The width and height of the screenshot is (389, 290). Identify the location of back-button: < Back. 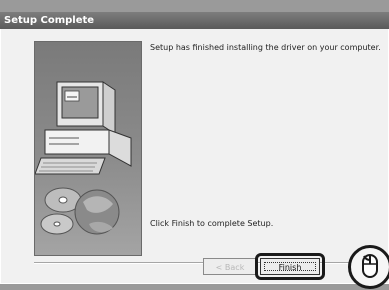
(230, 266).